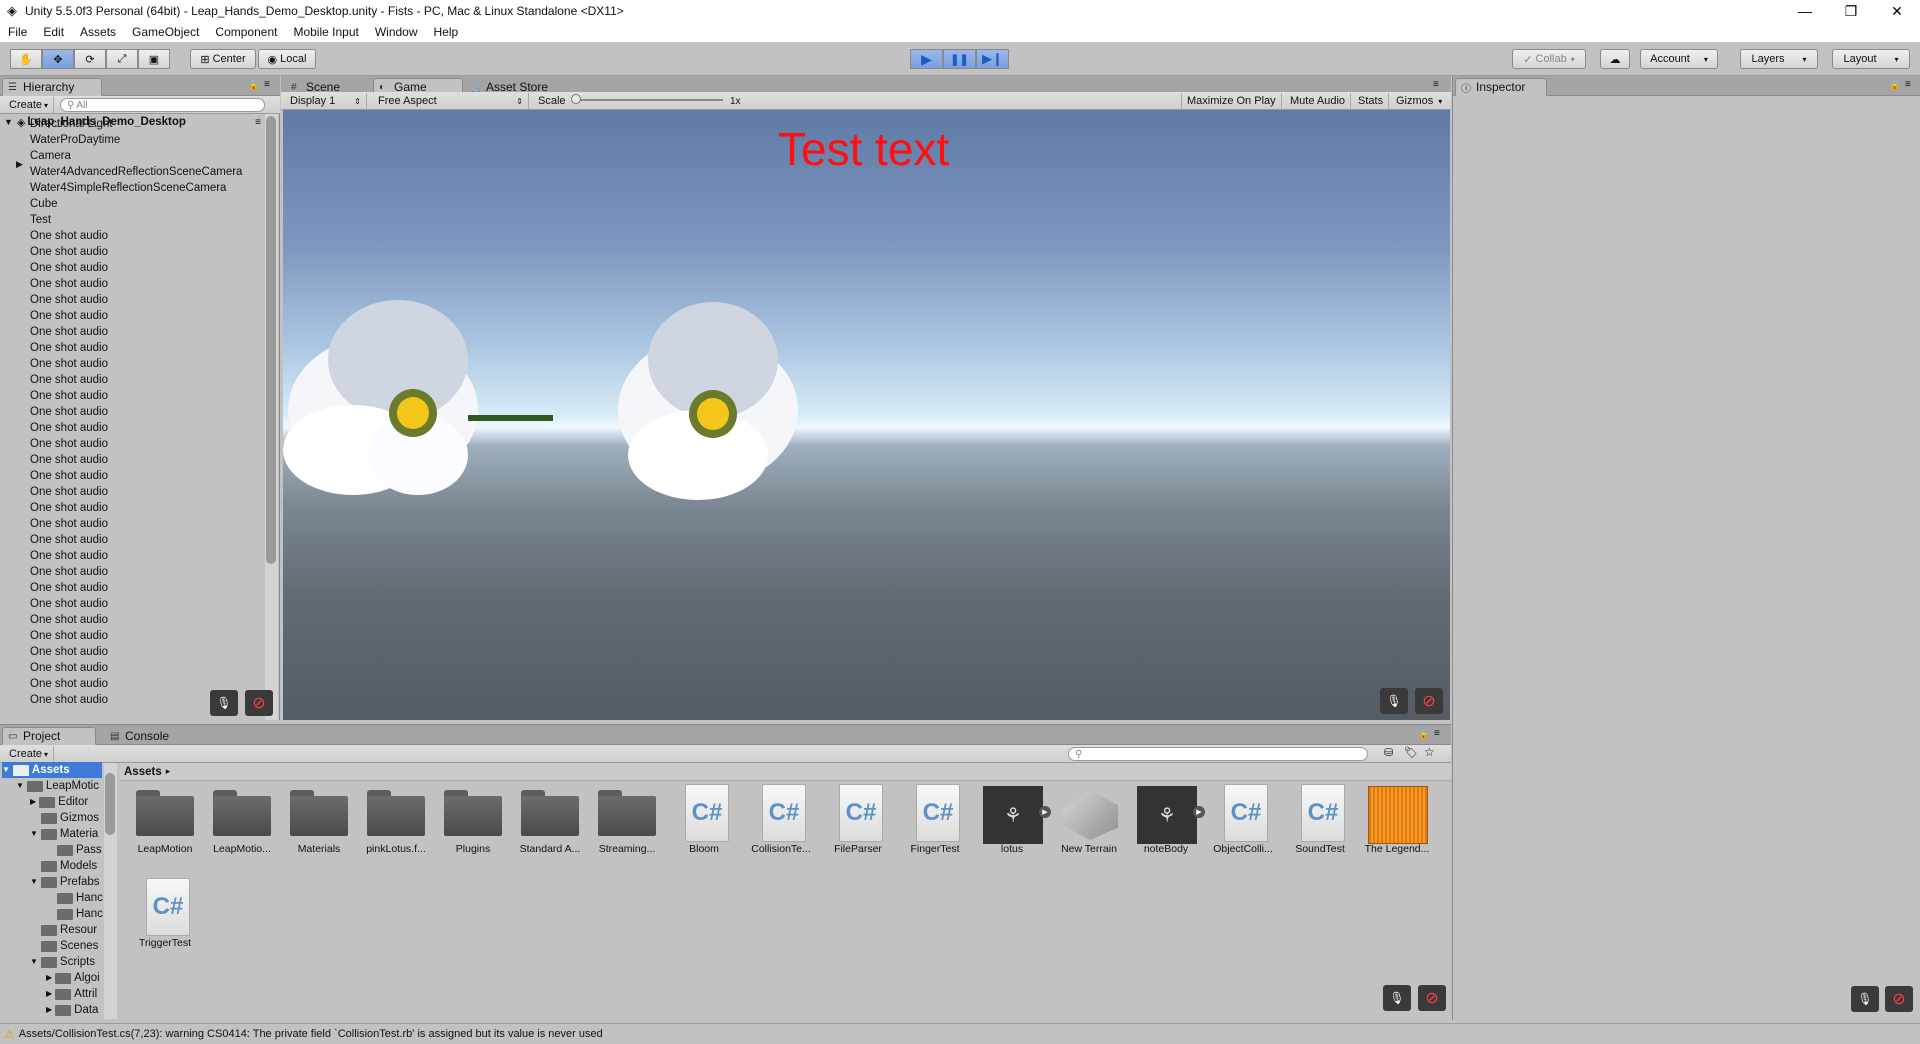 This screenshot has width=1920, height=1044. Describe the element at coordinates (72, 1010) in the screenshot. I see `tree-item: ▶ Data` at that location.